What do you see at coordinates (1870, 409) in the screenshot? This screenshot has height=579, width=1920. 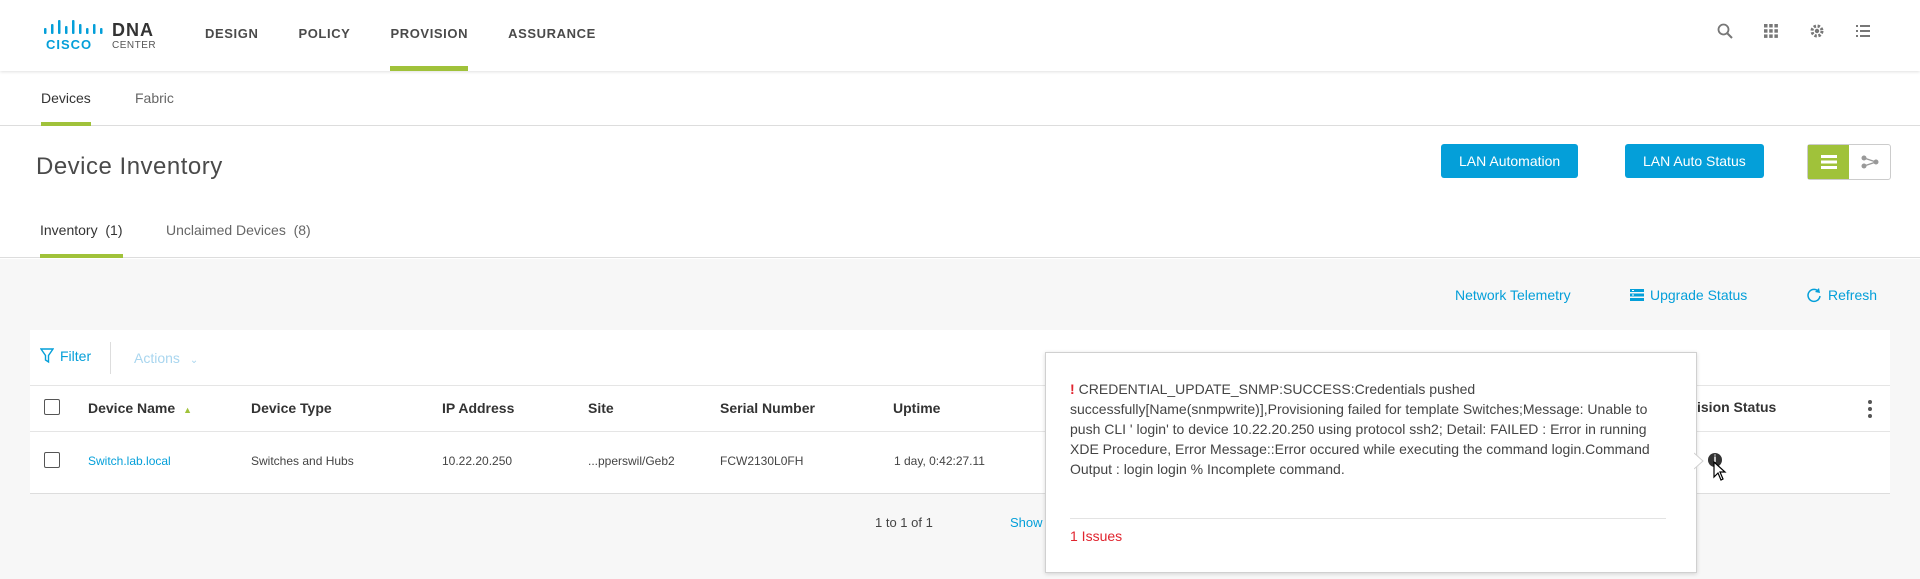 I see `column-options-icon` at bounding box center [1870, 409].